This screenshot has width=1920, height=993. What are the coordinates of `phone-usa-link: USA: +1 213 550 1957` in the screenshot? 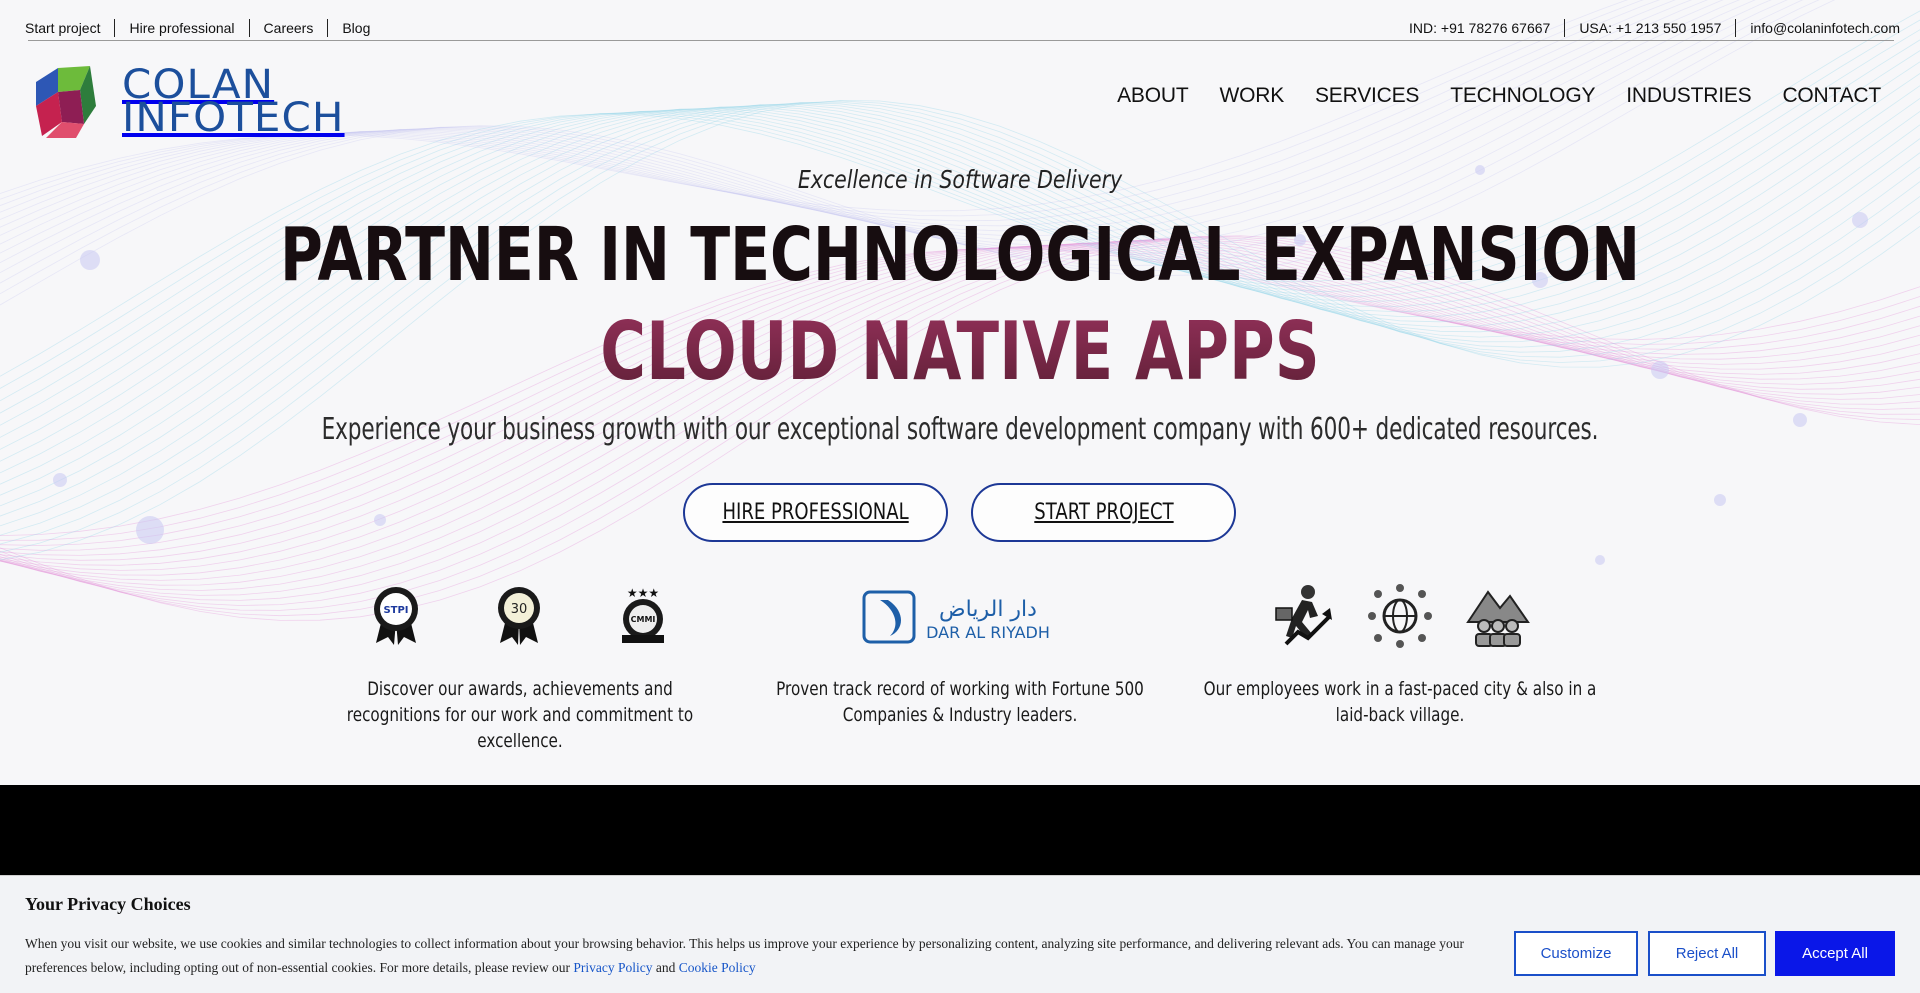 It's located at (1650, 28).